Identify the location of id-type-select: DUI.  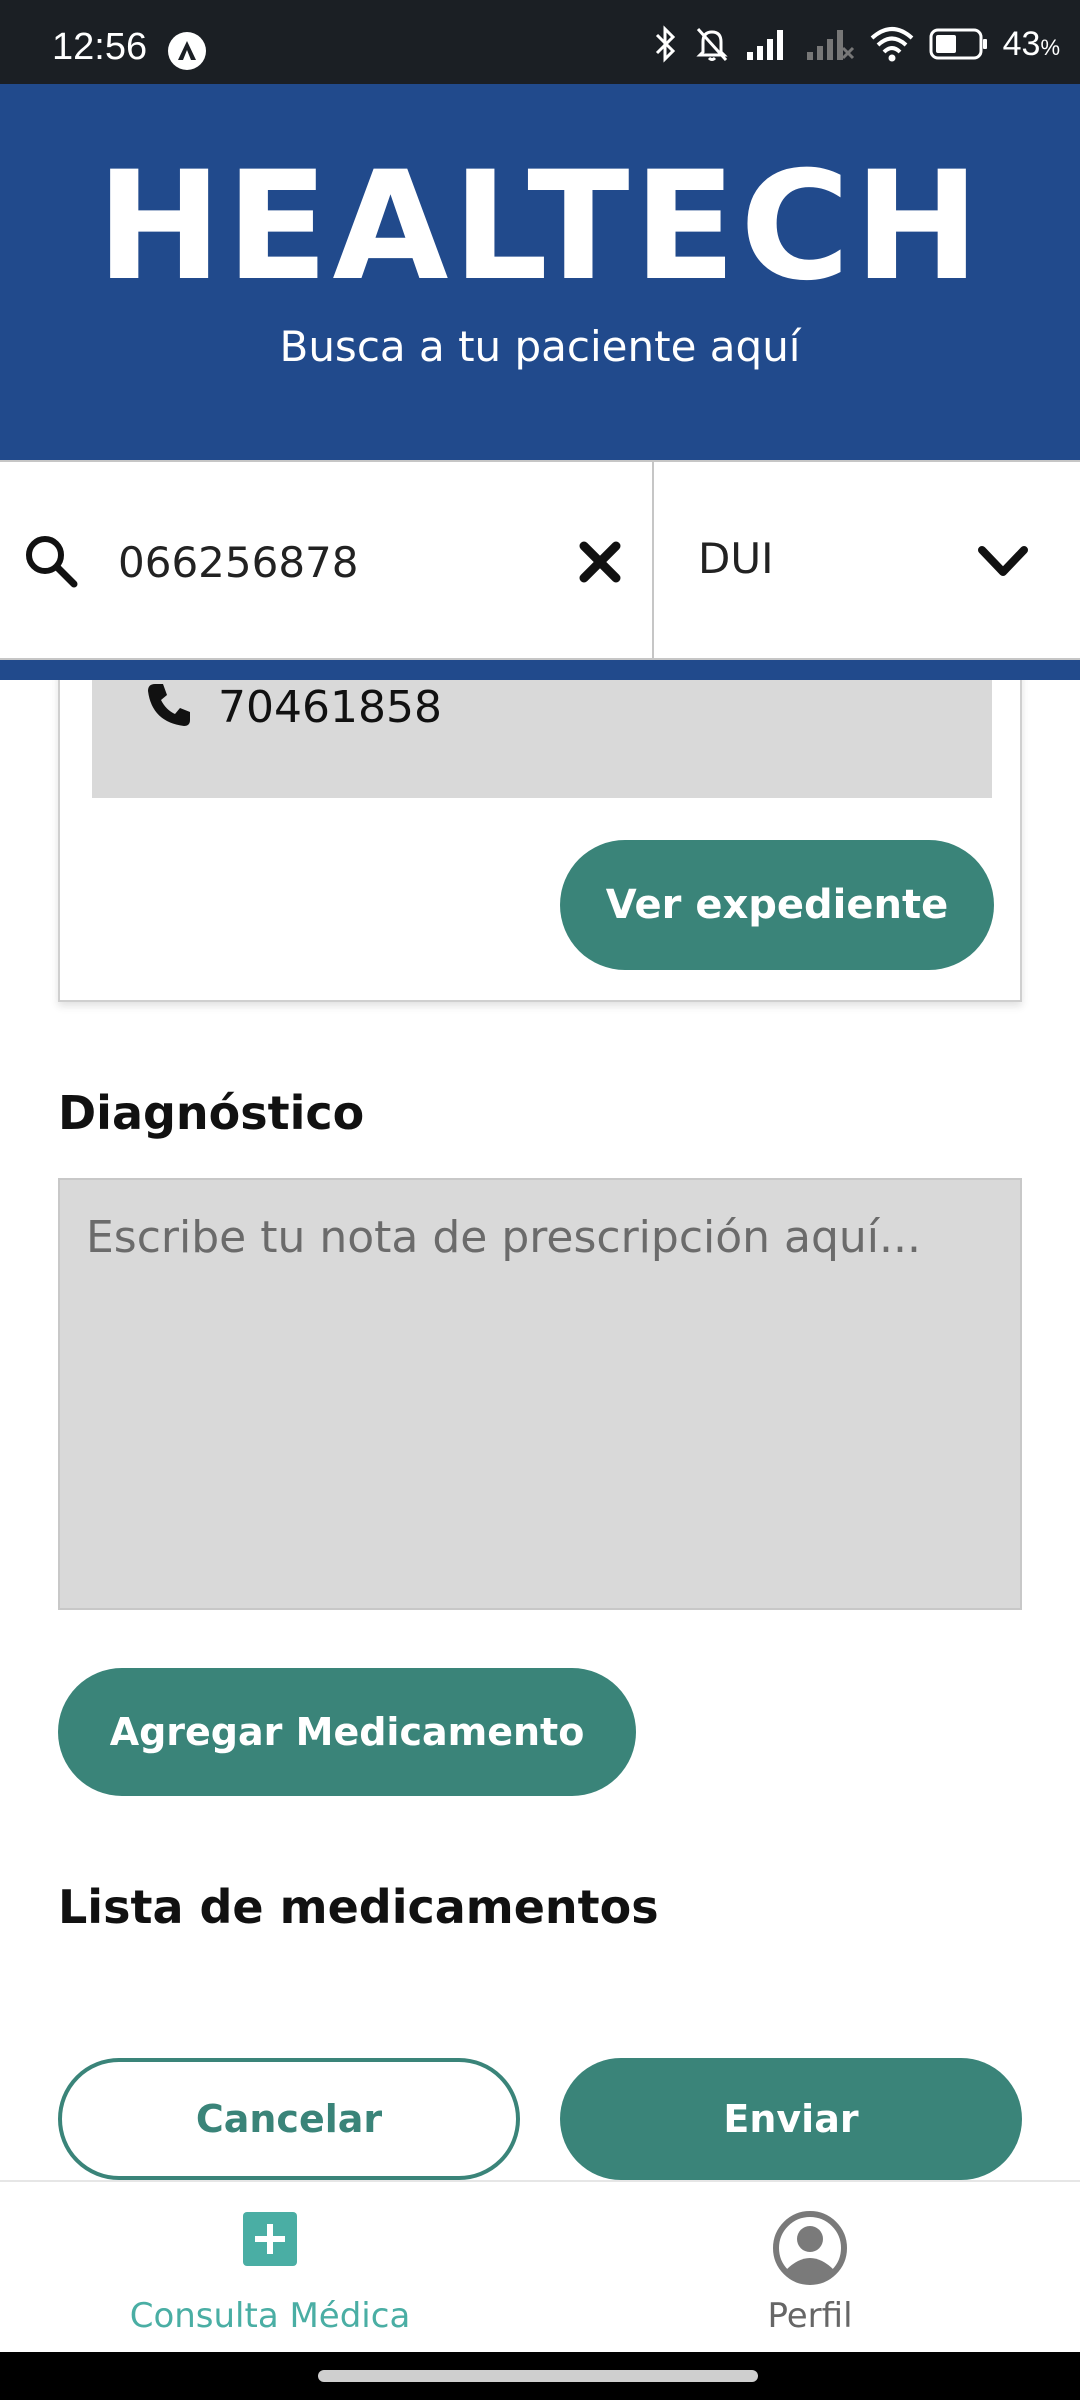
(867, 560).